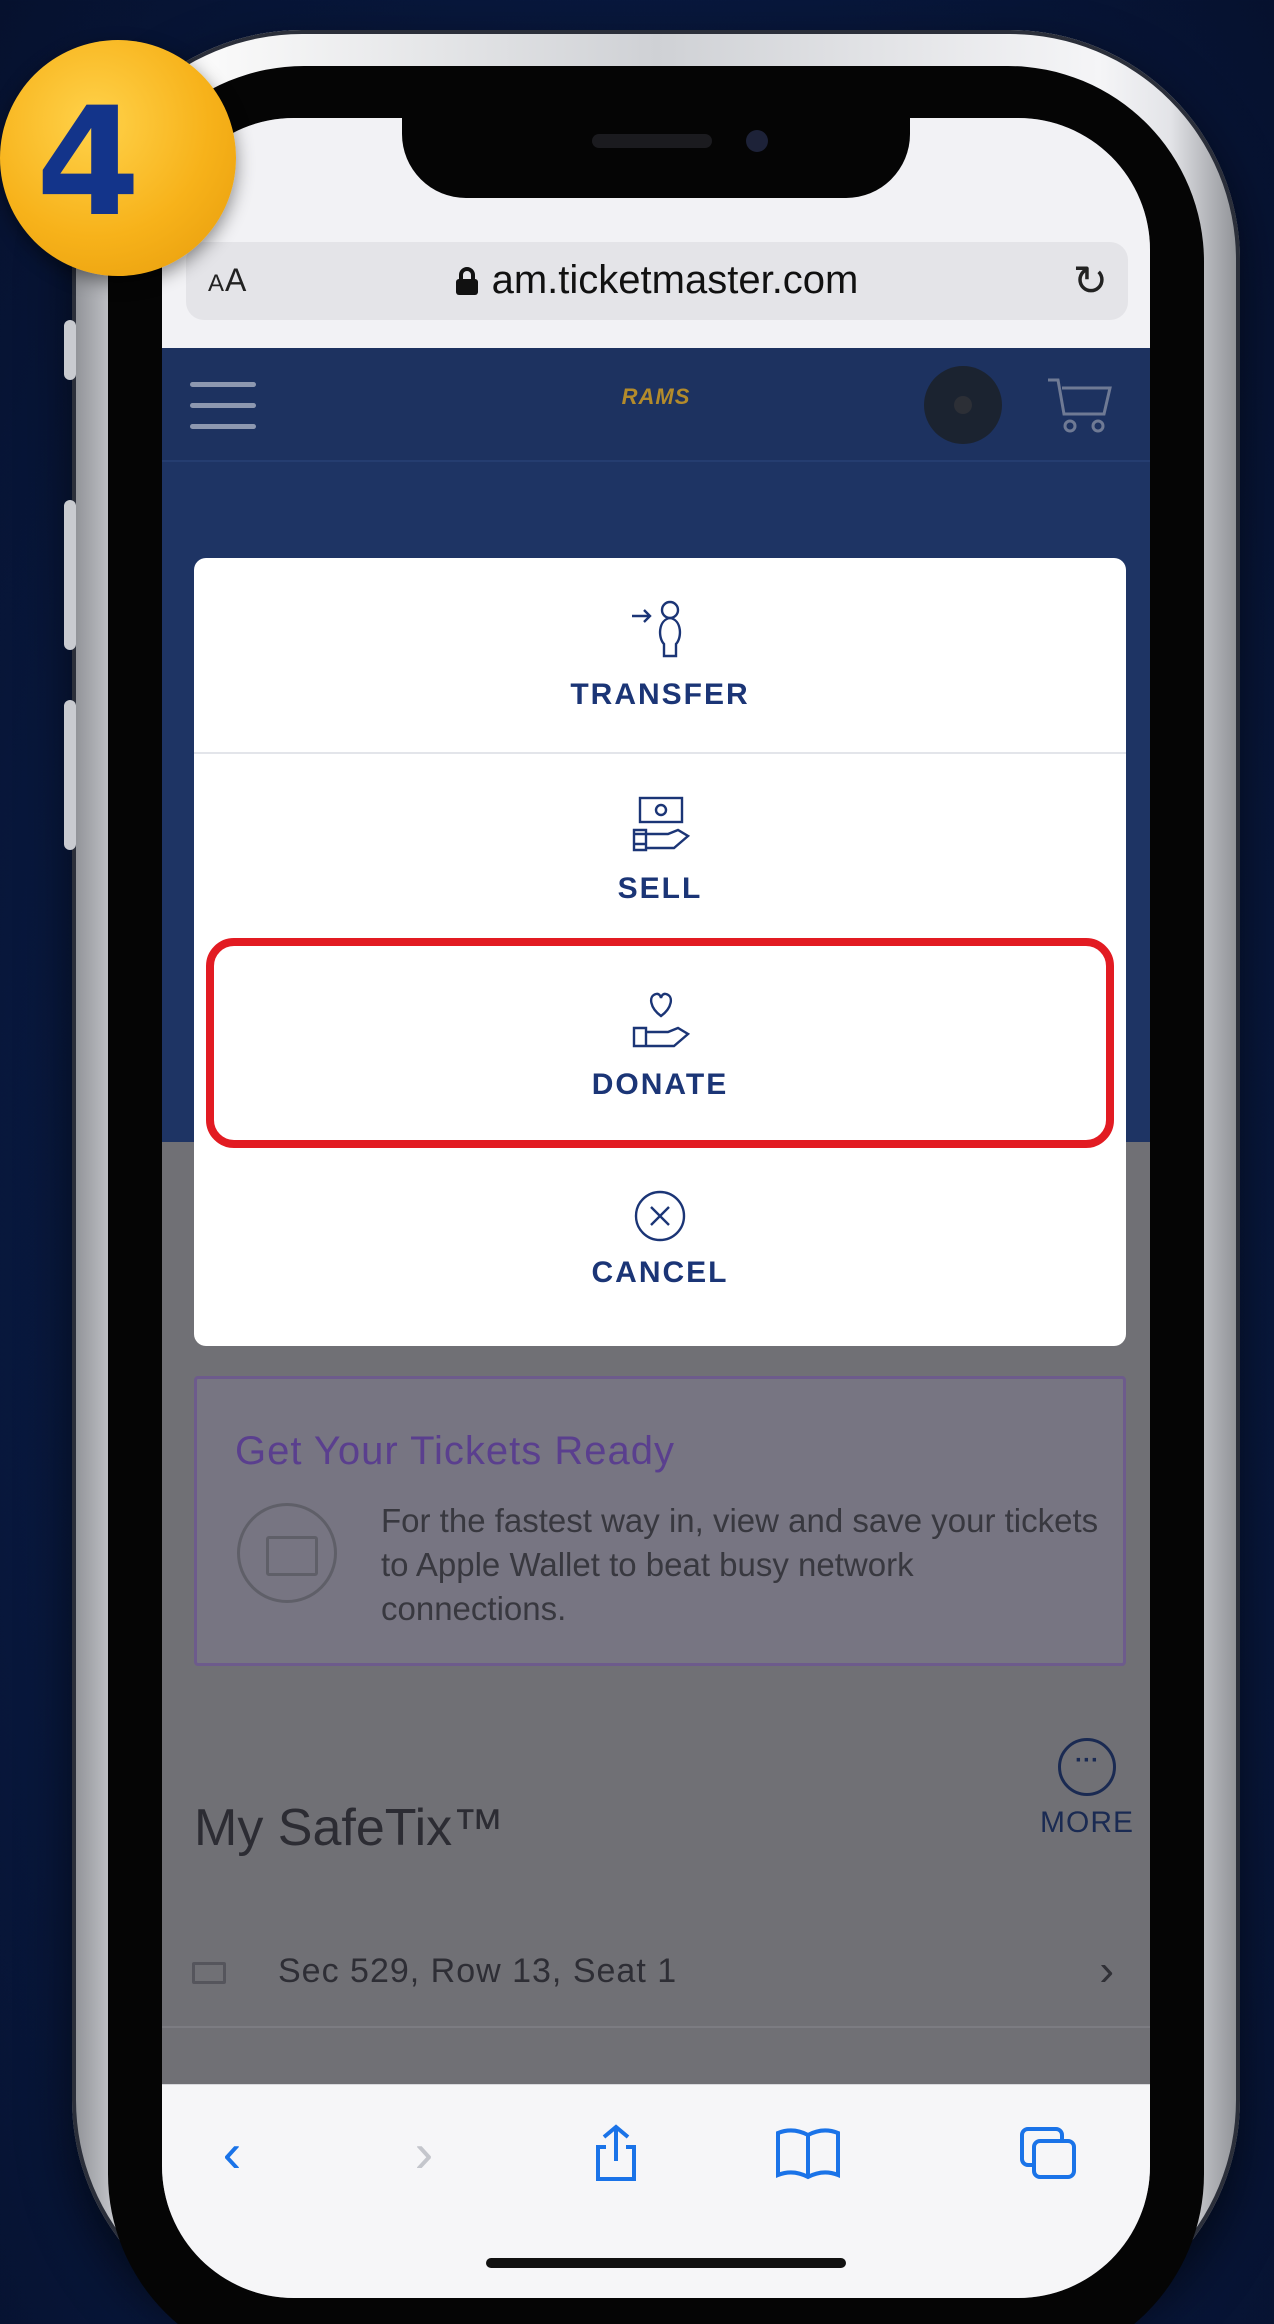 This screenshot has width=1274, height=2324. Describe the element at coordinates (661, 824) in the screenshot. I see `sell-money-hand-icon` at that location.